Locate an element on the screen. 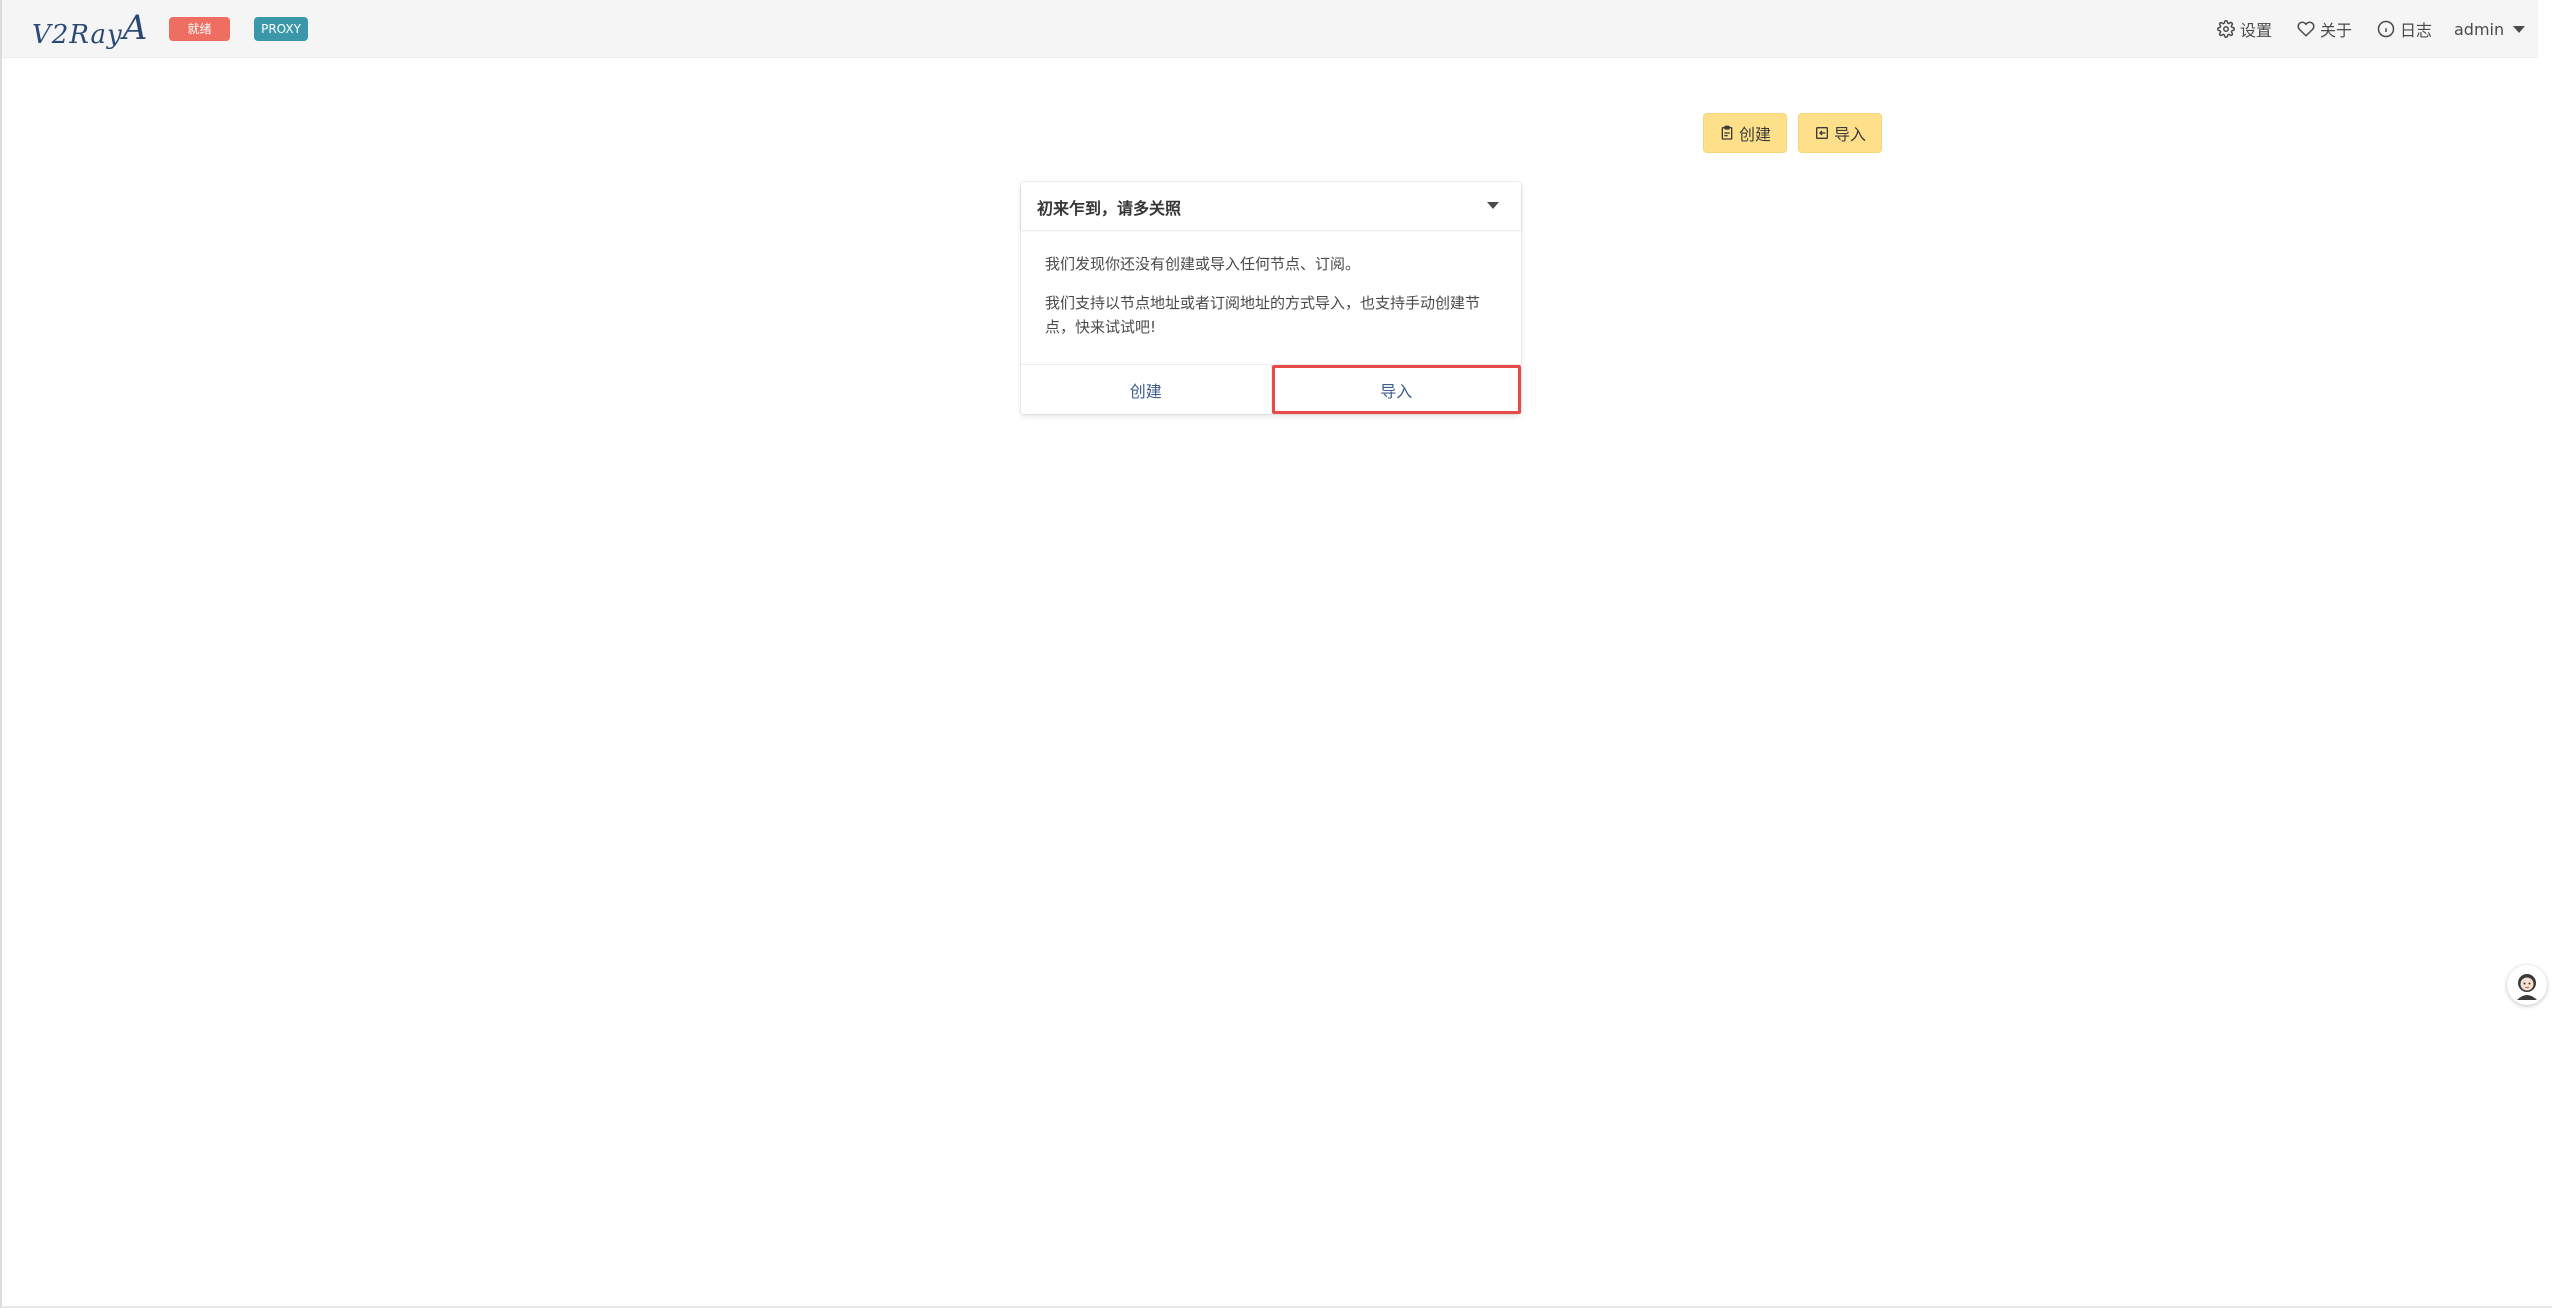  user-menu: admin is located at coordinates (2490, 29).